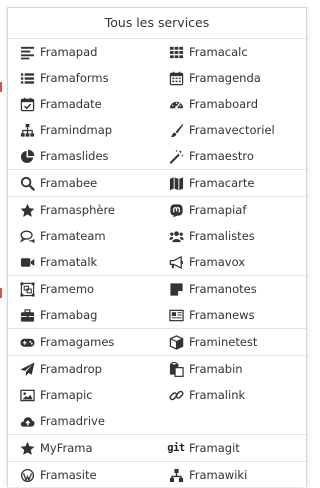 This screenshot has height=488, width=320. What do you see at coordinates (222, 236) in the screenshot?
I see `service-label: Framalistes` at bounding box center [222, 236].